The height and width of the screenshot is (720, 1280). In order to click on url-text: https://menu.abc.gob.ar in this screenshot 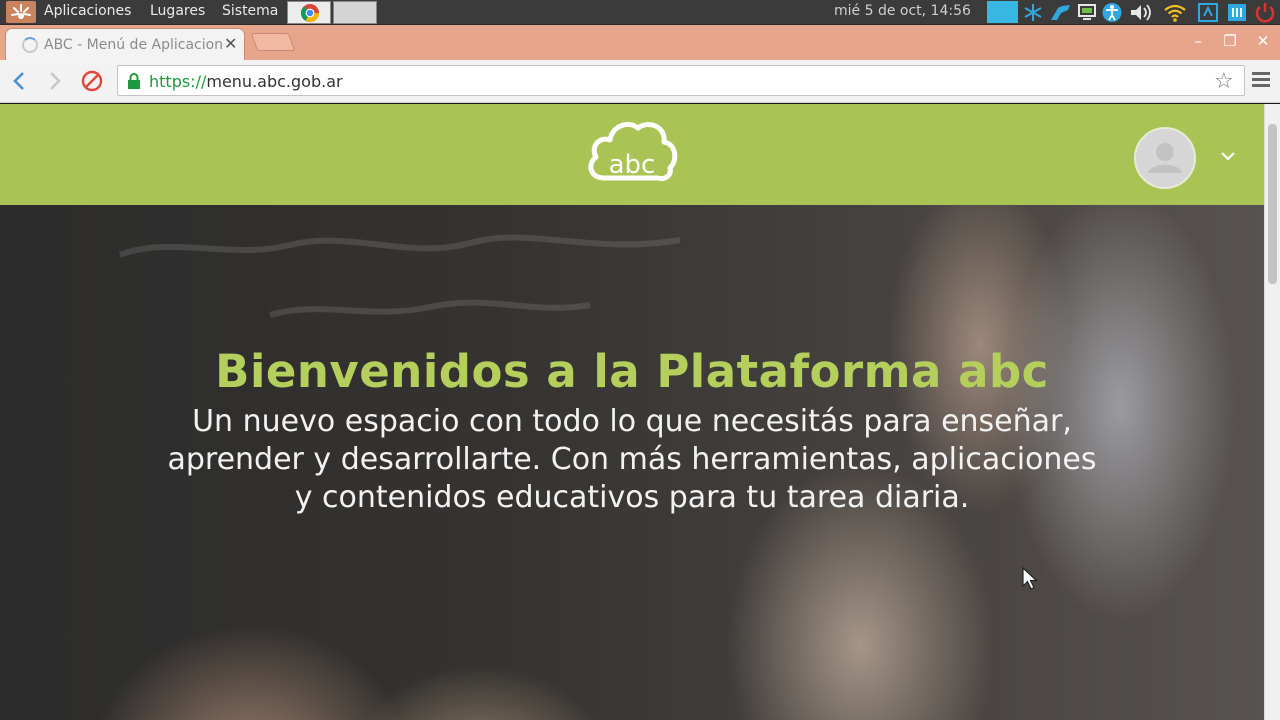, I will do `click(246, 81)`.